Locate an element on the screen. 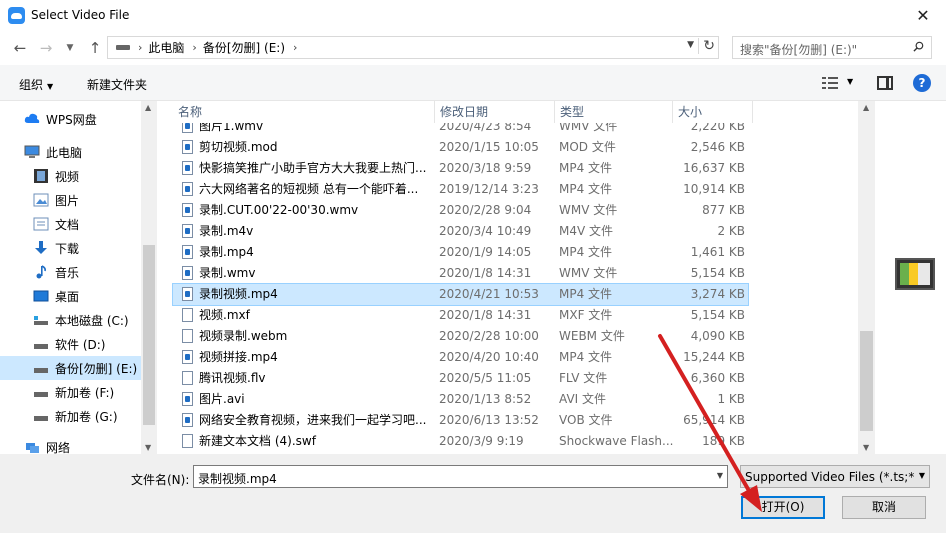 The height and width of the screenshot is (533, 946). nav-item-label: 软件 (D:) is located at coordinates (80, 344).